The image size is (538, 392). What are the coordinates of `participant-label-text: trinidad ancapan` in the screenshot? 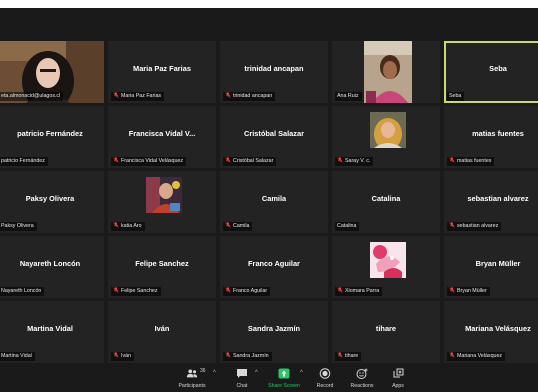 It's located at (253, 96).